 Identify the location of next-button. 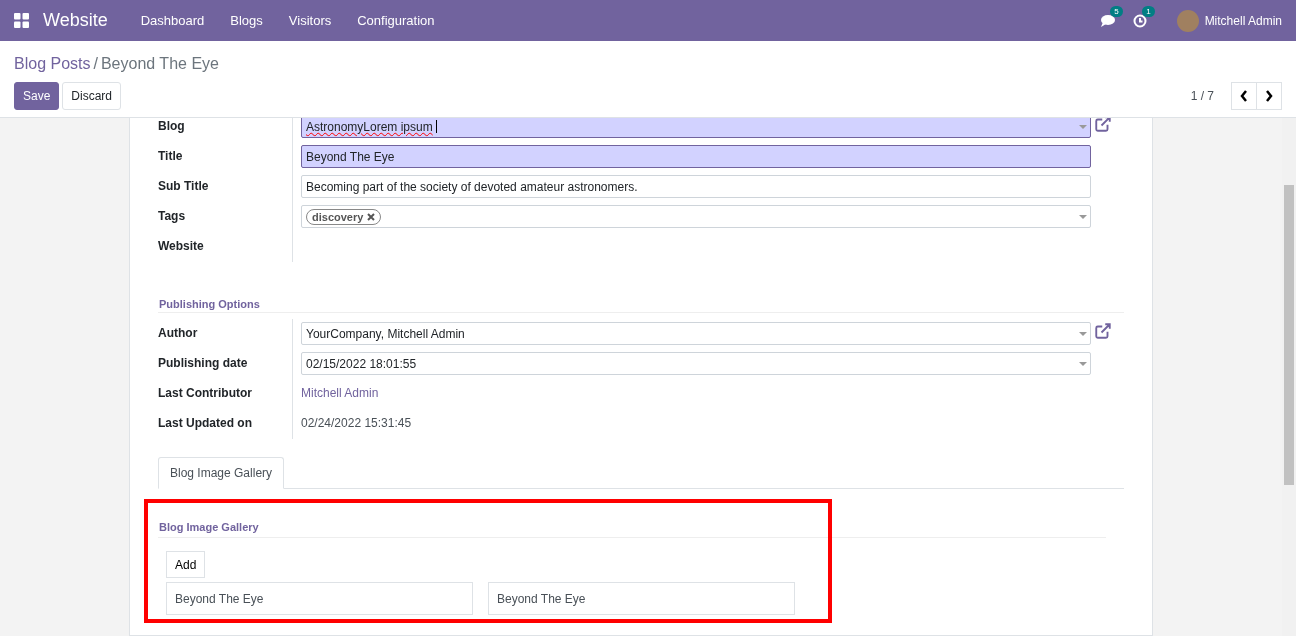
(1269, 96).